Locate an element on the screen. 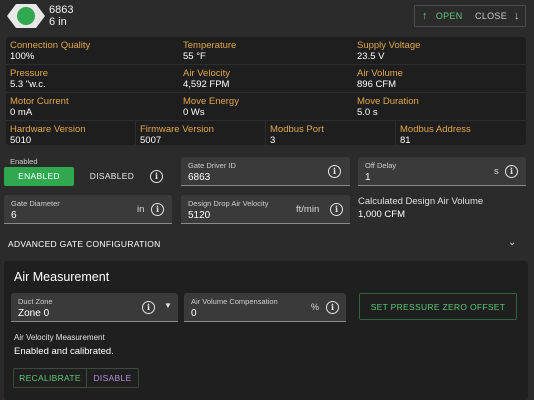 This screenshot has width=534, height=400. stat-value: 5007 is located at coordinates (151, 140).